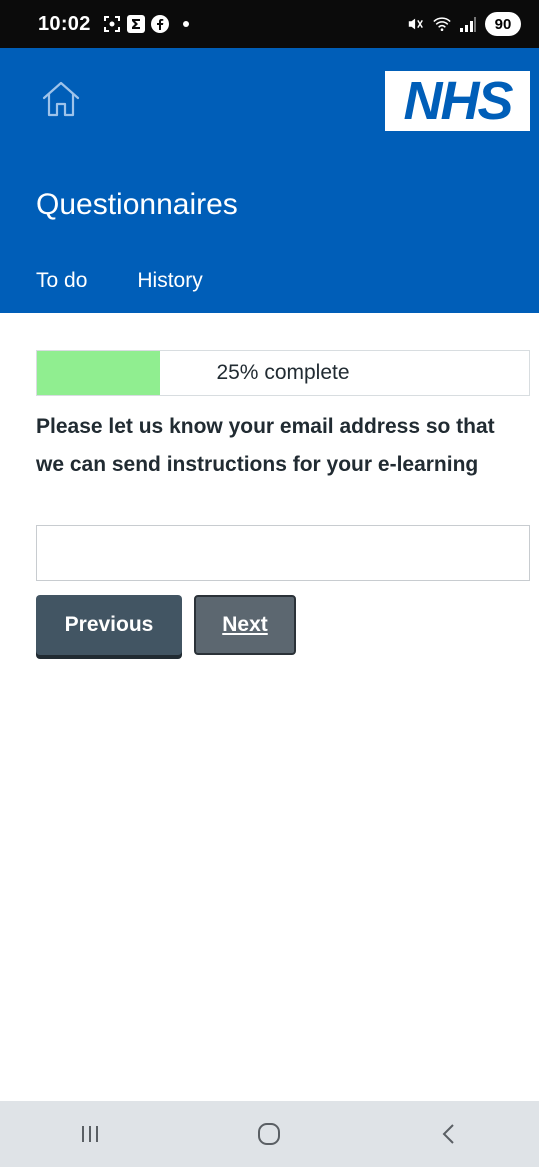  I want to click on back-icon, so click(448, 1134).